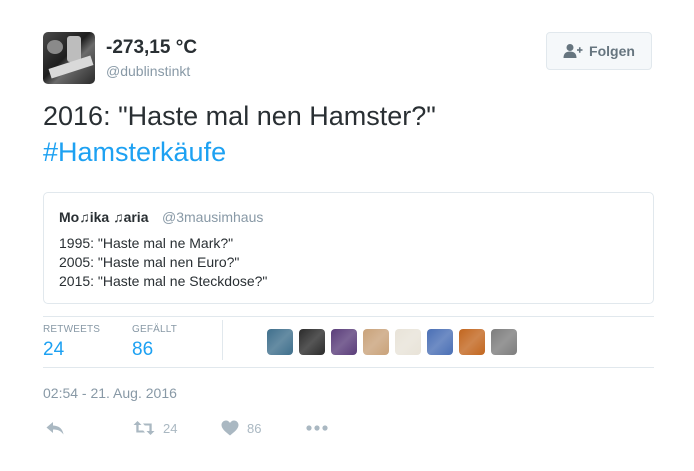  What do you see at coordinates (230, 428) in the screenshot?
I see `heart-icon` at bounding box center [230, 428].